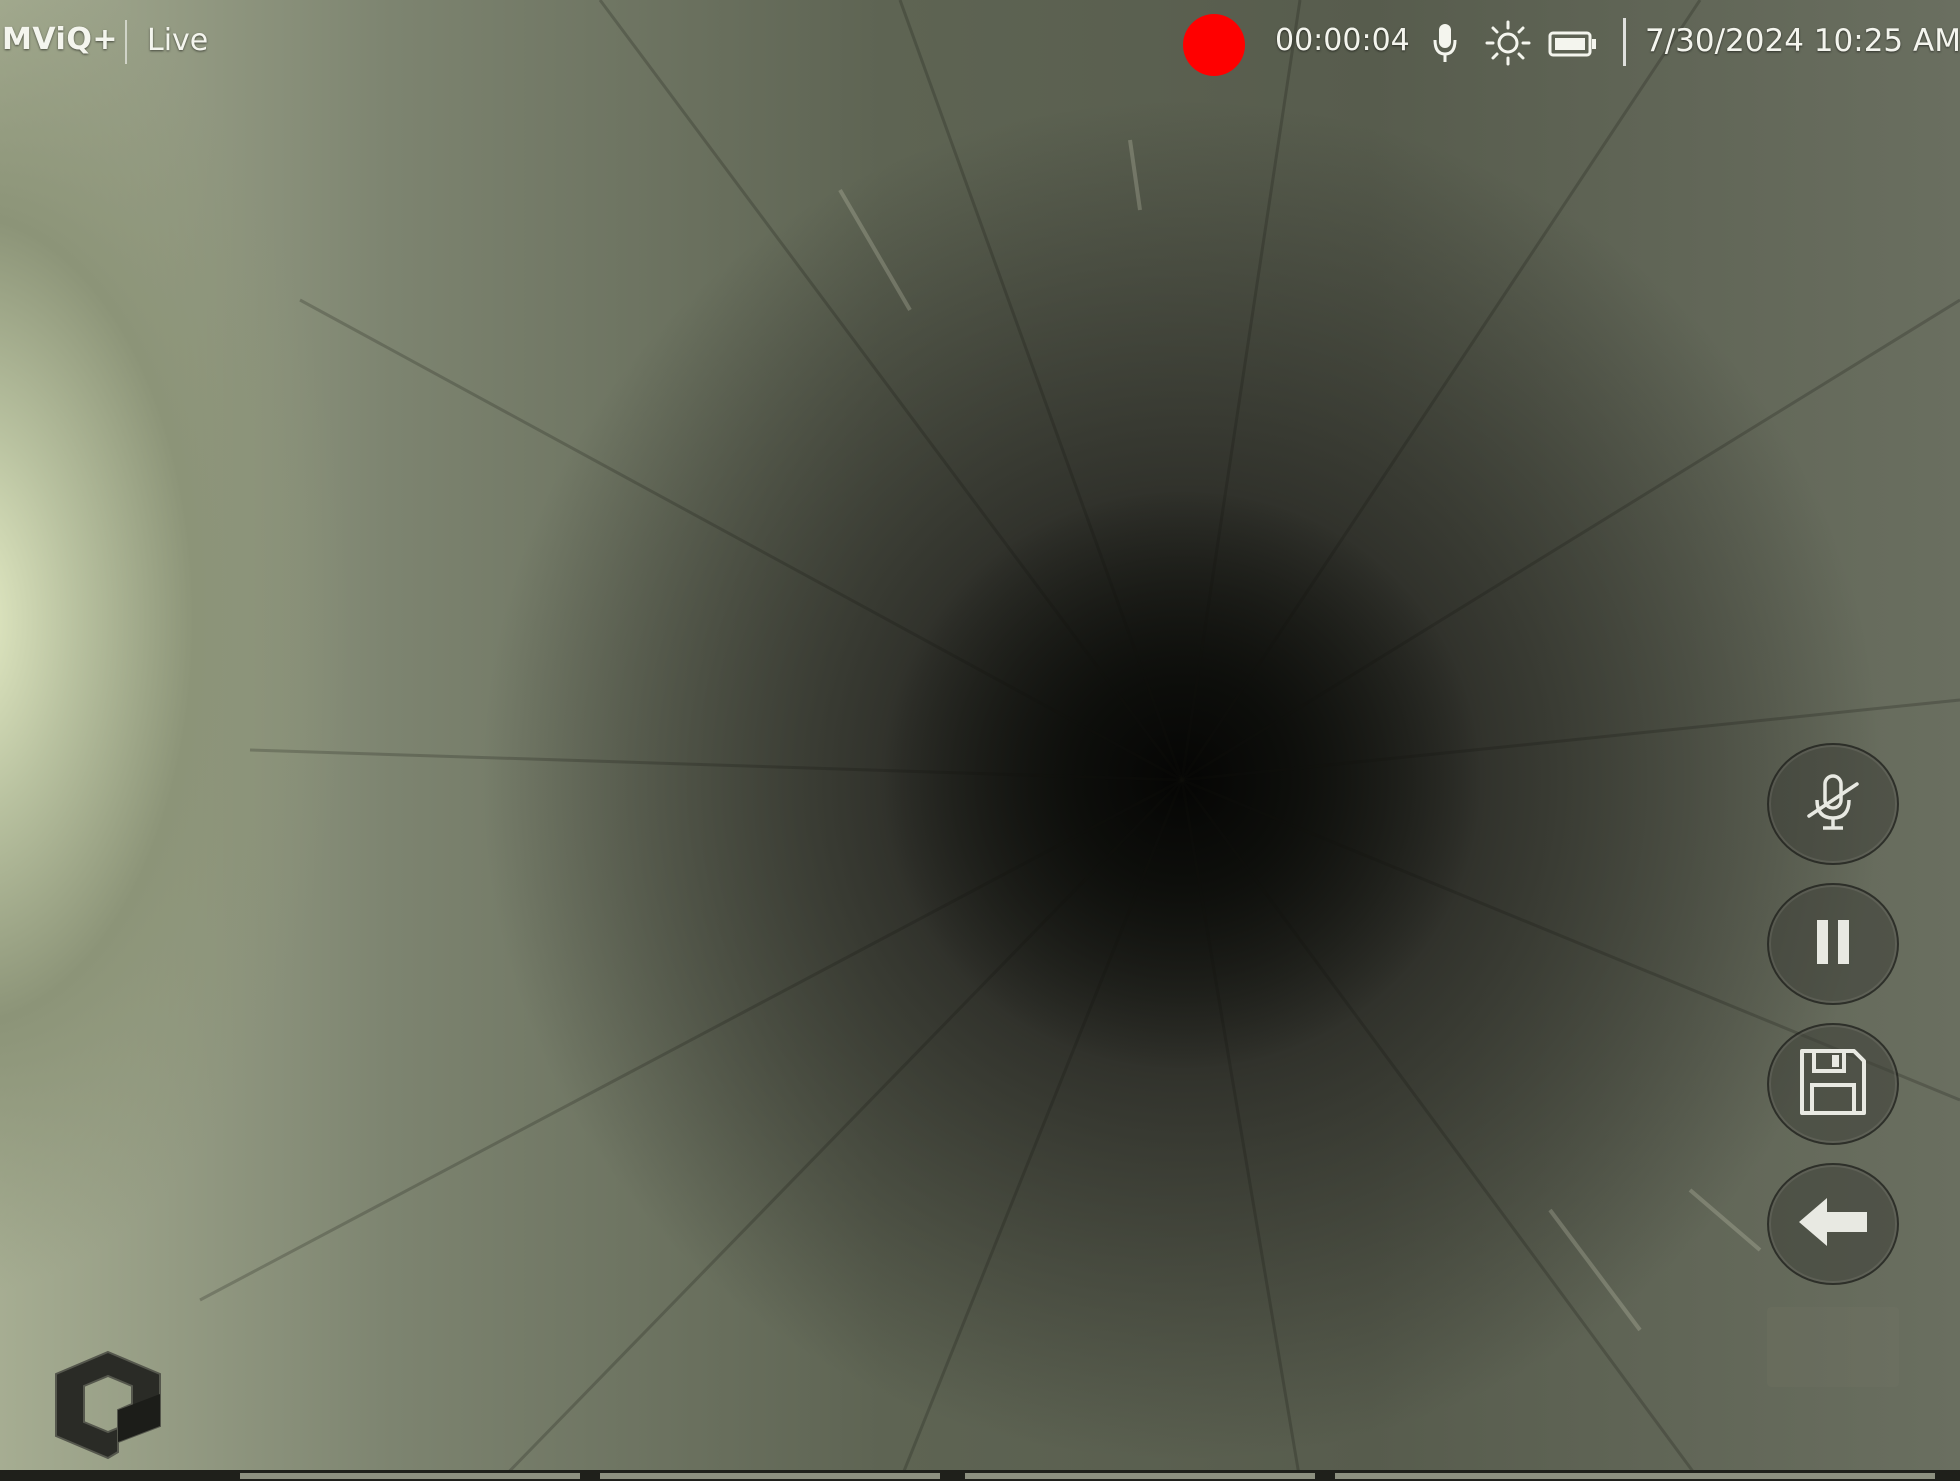 This screenshot has width=1960, height=1481. I want to click on microphone-muted-icon, so click(1833, 804).